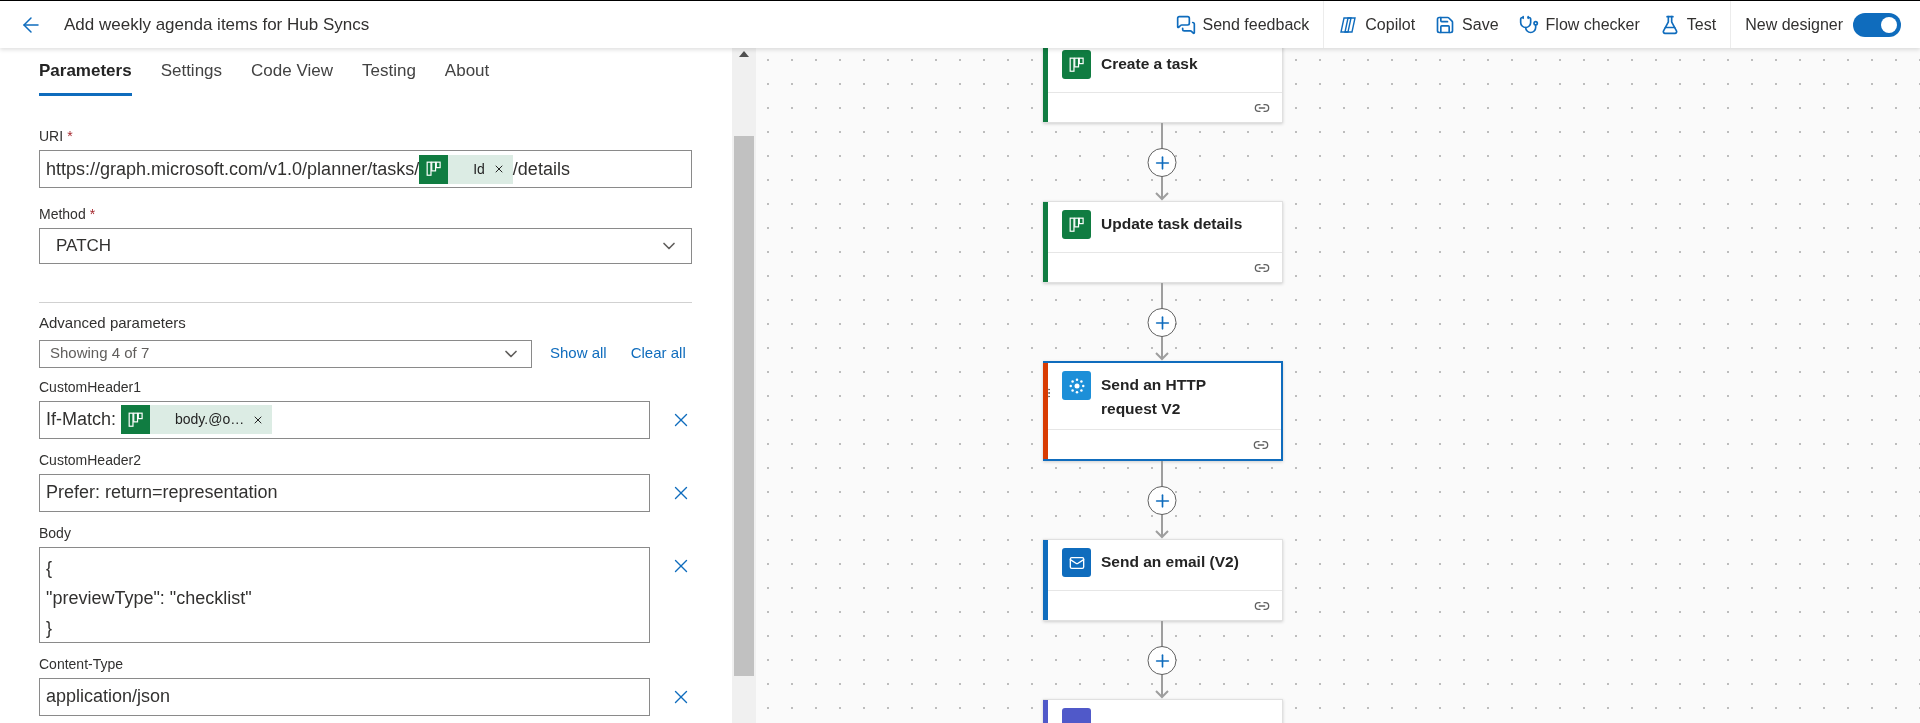 This screenshot has height=723, width=1920. What do you see at coordinates (1185, 24) in the screenshot?
I see `feedback-icon` at bounding box center [1185, 24].